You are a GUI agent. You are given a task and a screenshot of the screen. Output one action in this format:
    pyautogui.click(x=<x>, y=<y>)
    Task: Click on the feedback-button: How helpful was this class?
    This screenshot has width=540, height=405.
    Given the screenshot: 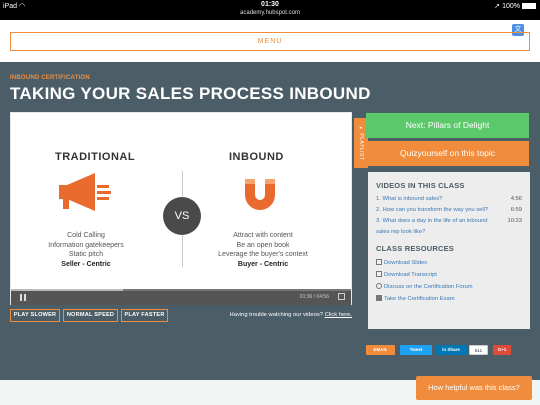 What is the action you would take?
    pyautogui.click(x=474, y=388)
    